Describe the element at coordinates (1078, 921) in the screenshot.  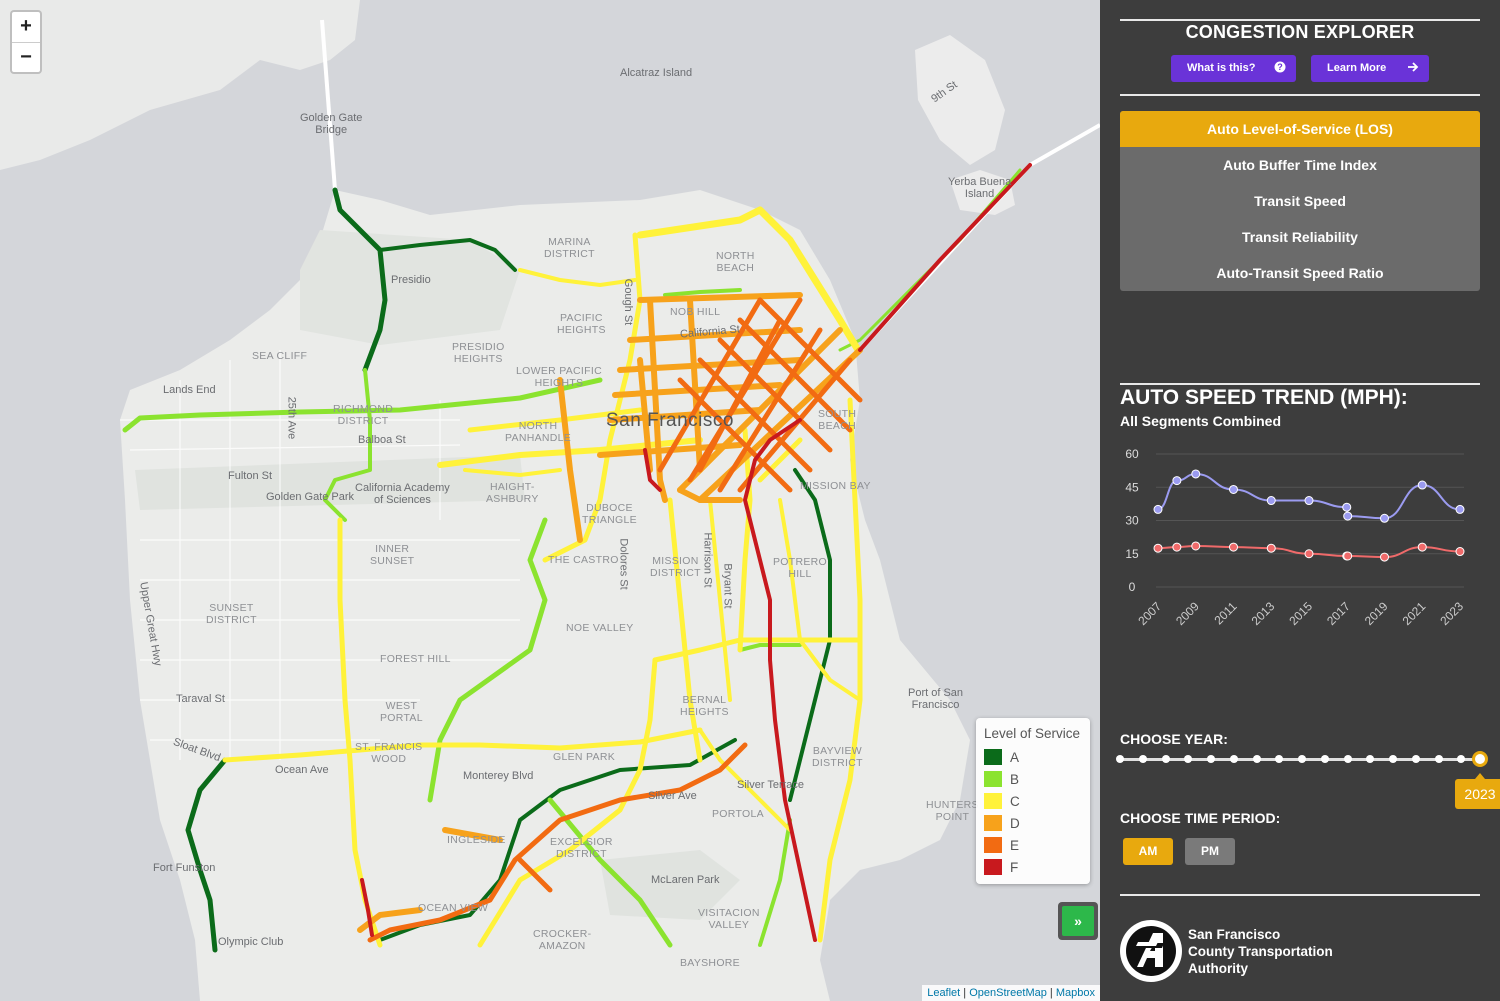
I see `collapse-panel-button: »` at that location.